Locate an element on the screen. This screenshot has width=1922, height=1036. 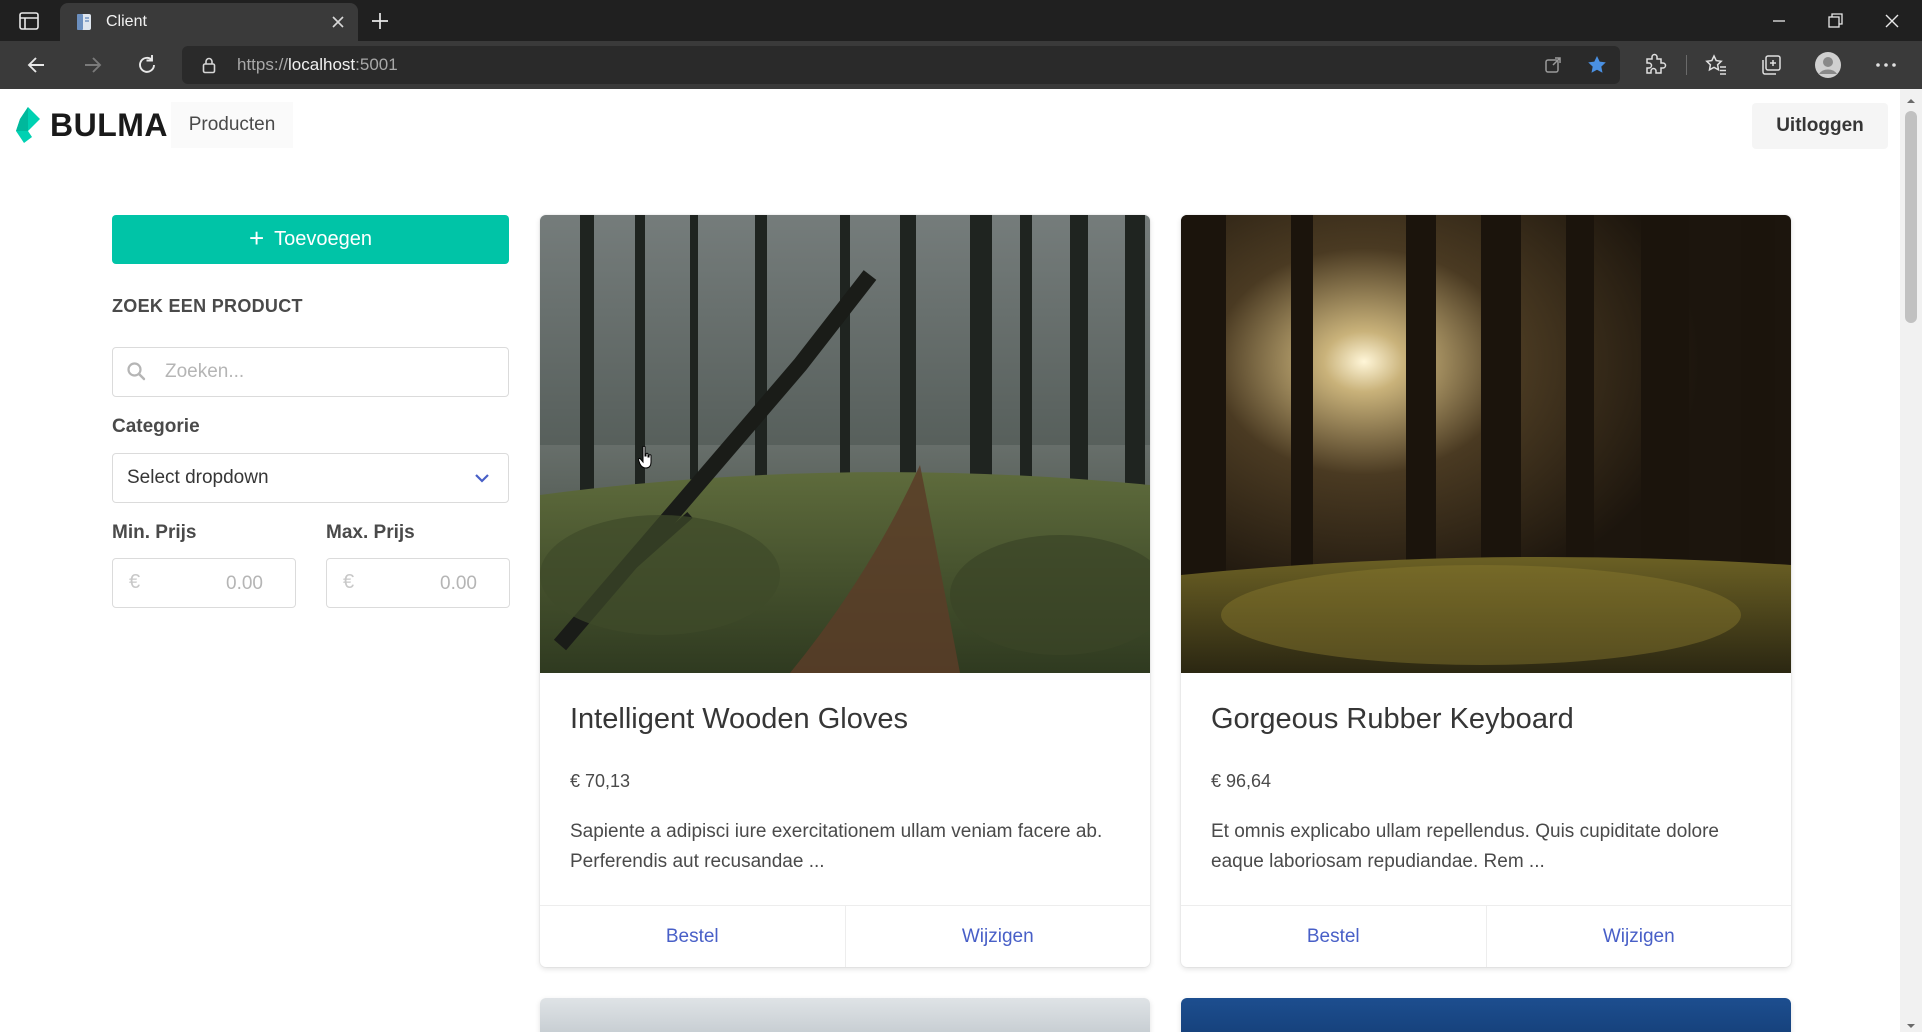
product-title: Intelligent Wooden Gloves is located at coordinates (739, 719).